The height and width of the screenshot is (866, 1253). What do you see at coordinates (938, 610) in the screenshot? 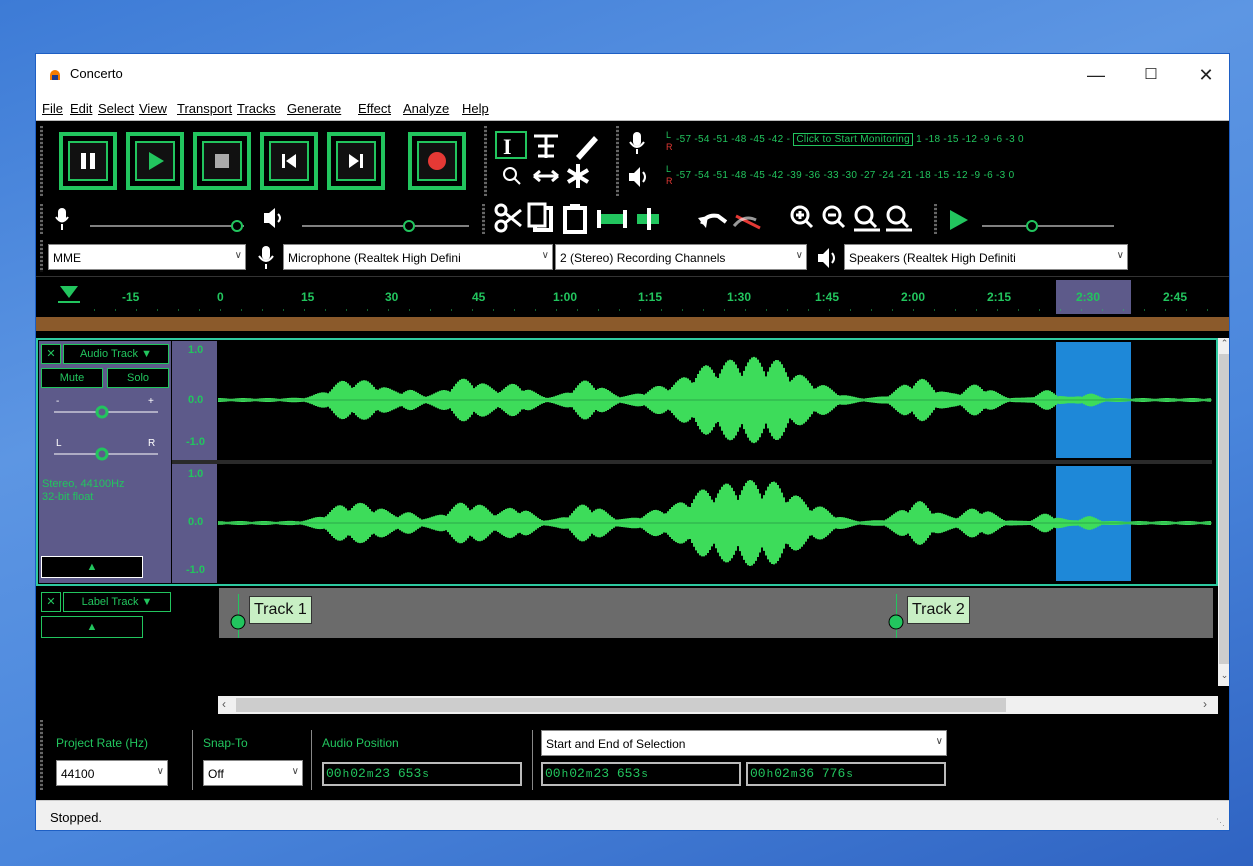
I see `label-track-2: Track 2` at bounding box center [938, 610].